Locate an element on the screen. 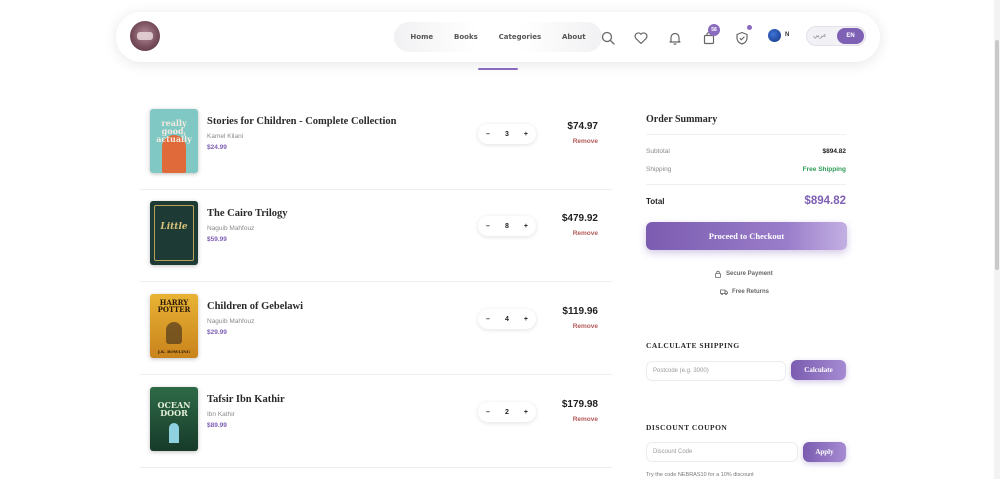 This screenshot has height=479, width=1000. total-label: Total is located at coordinates (655, 201).